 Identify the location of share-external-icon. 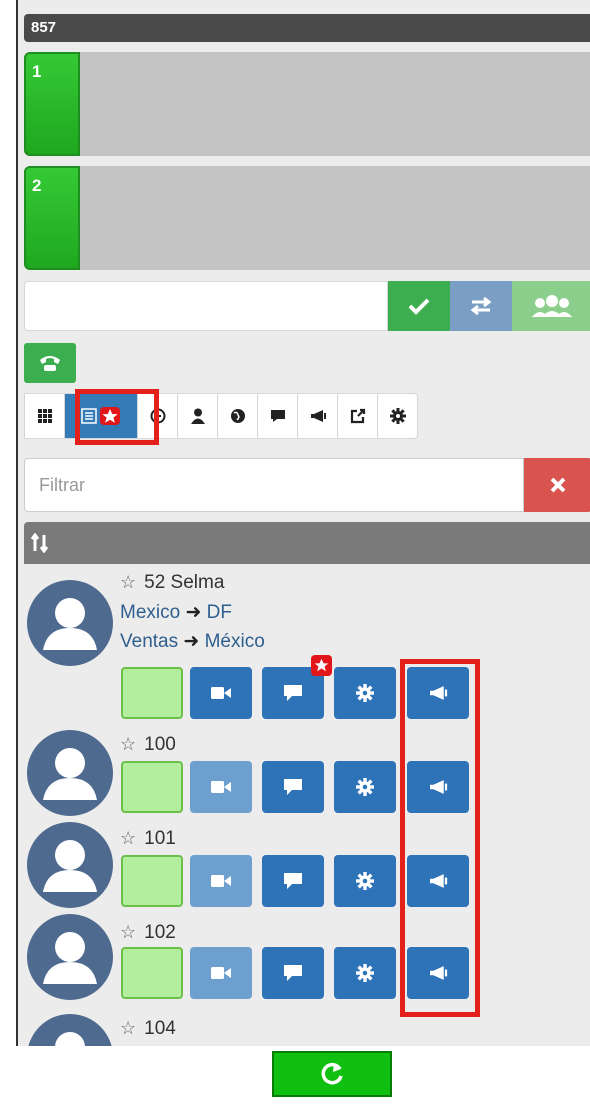
(357, 416).